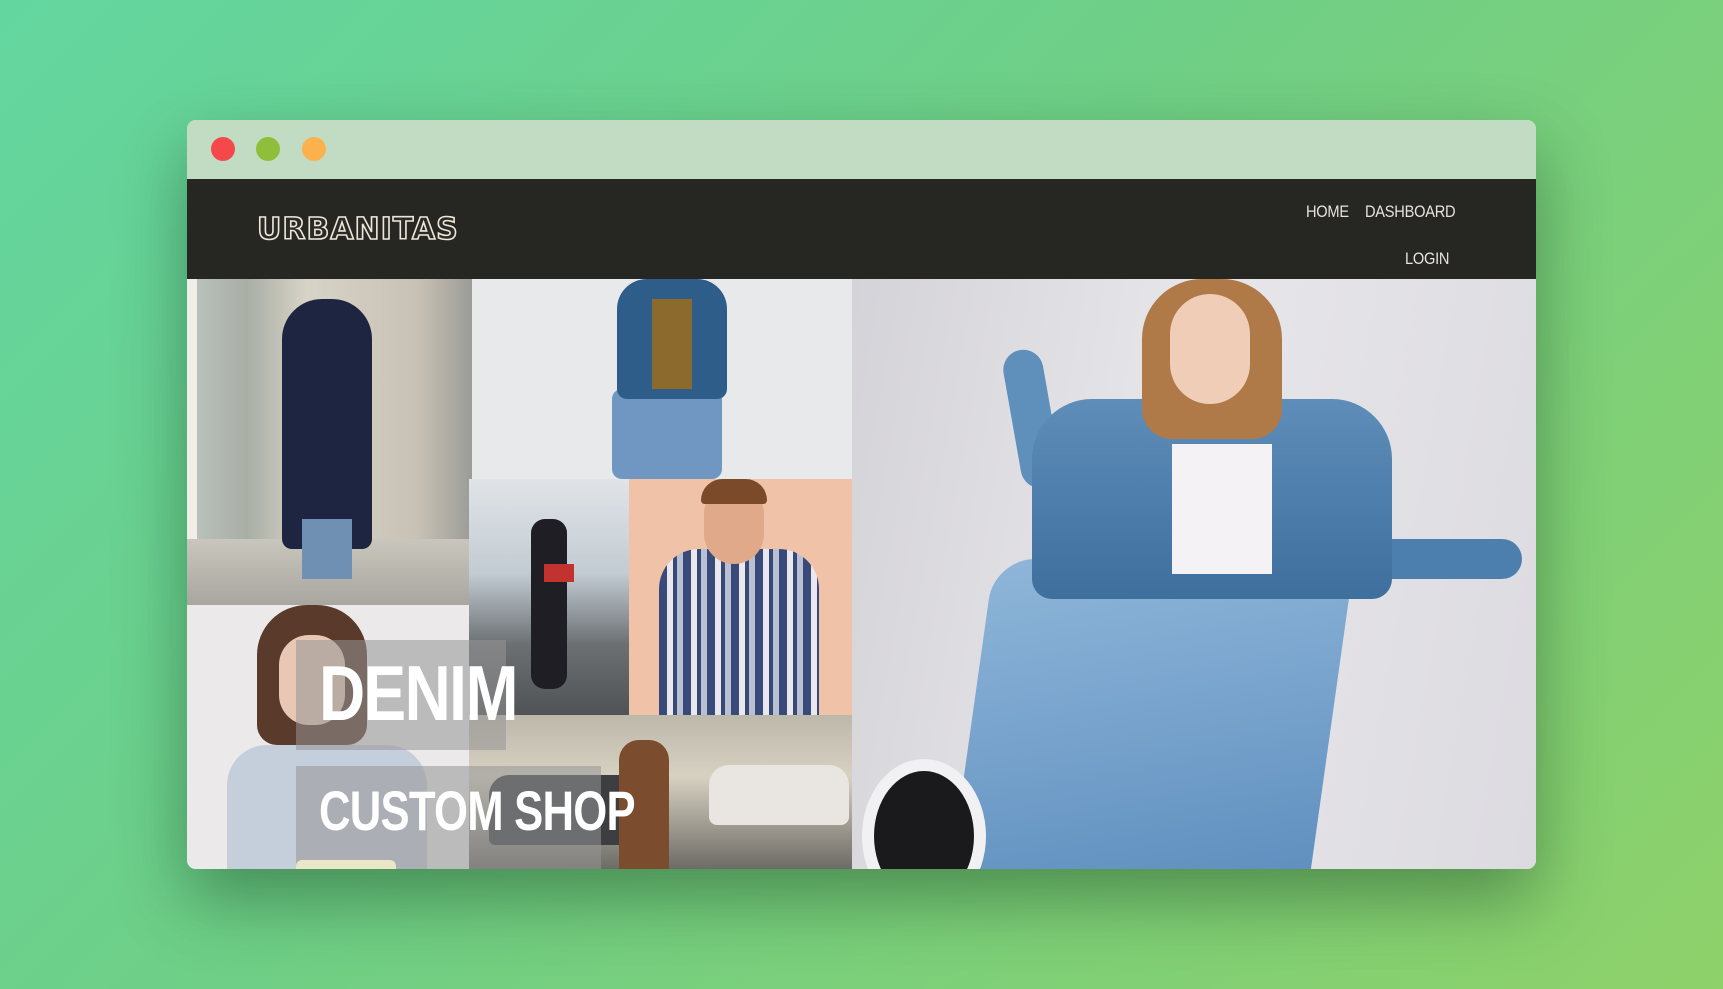 This screenshot has width=1723, height=989. What do you see at coordinates (662, 379) in the screenshot?
I see `man-denim-jacket-photo` at bounding box center [662, 379].